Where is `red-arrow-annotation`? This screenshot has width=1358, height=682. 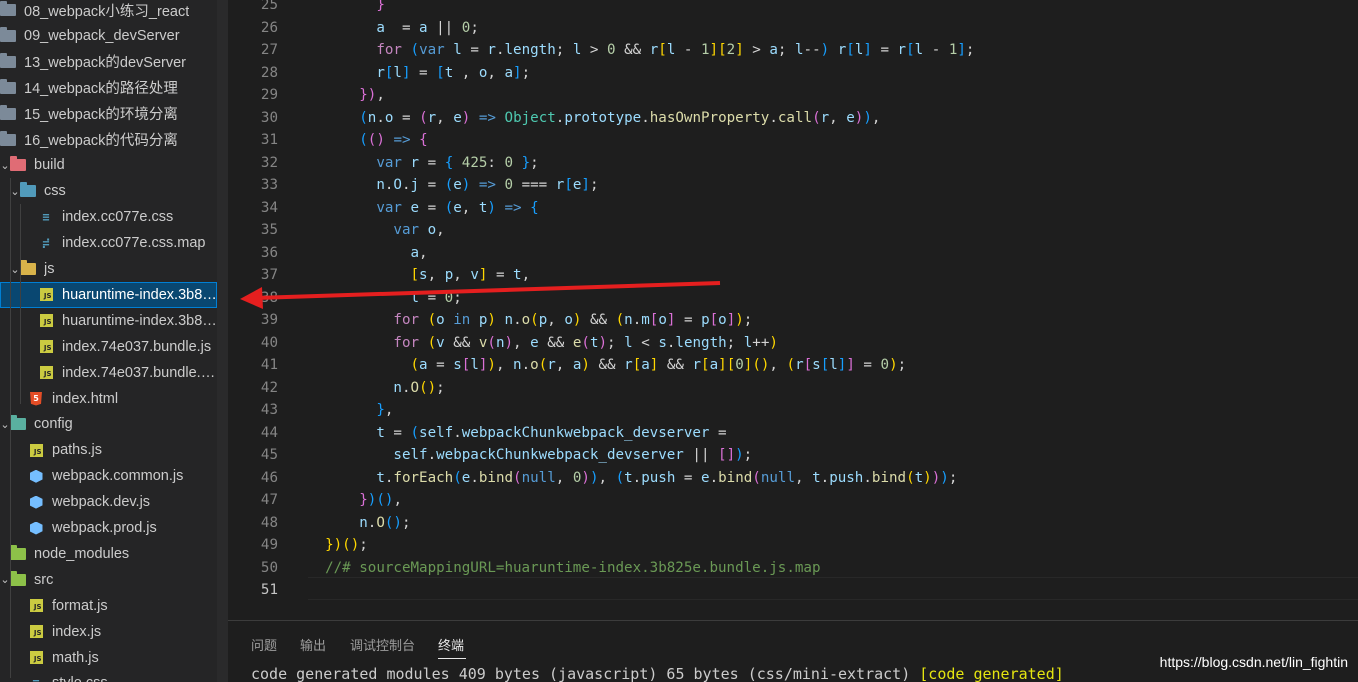 red-arrow-annotation is located at coordinates (480, 295).